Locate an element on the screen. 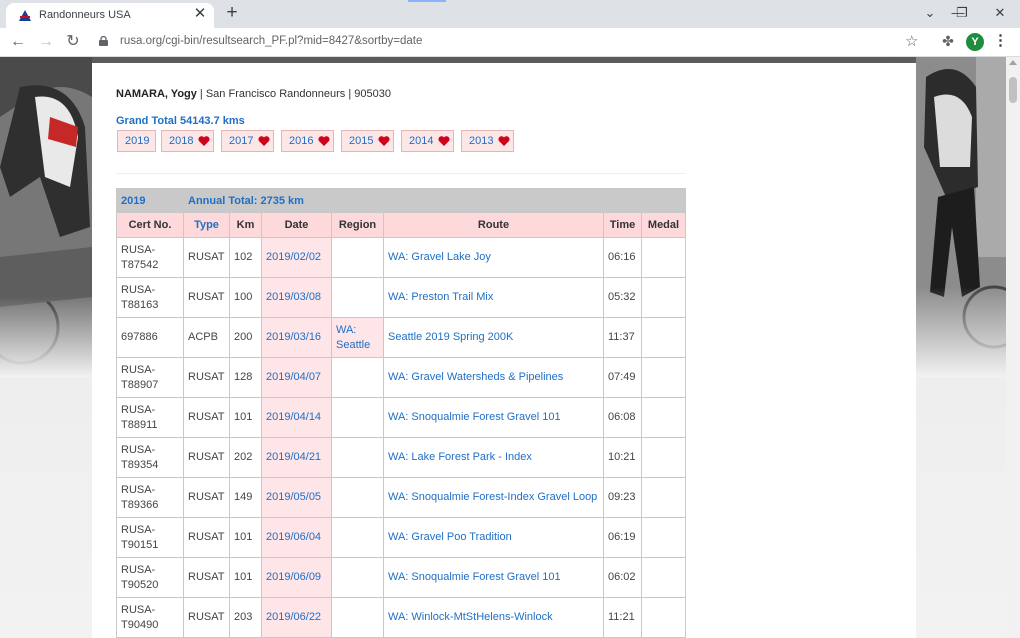 Image resolution: width=1020 pixels, height=638 pixels. time-cell: 06:08 is located at coordinates (622, 417).